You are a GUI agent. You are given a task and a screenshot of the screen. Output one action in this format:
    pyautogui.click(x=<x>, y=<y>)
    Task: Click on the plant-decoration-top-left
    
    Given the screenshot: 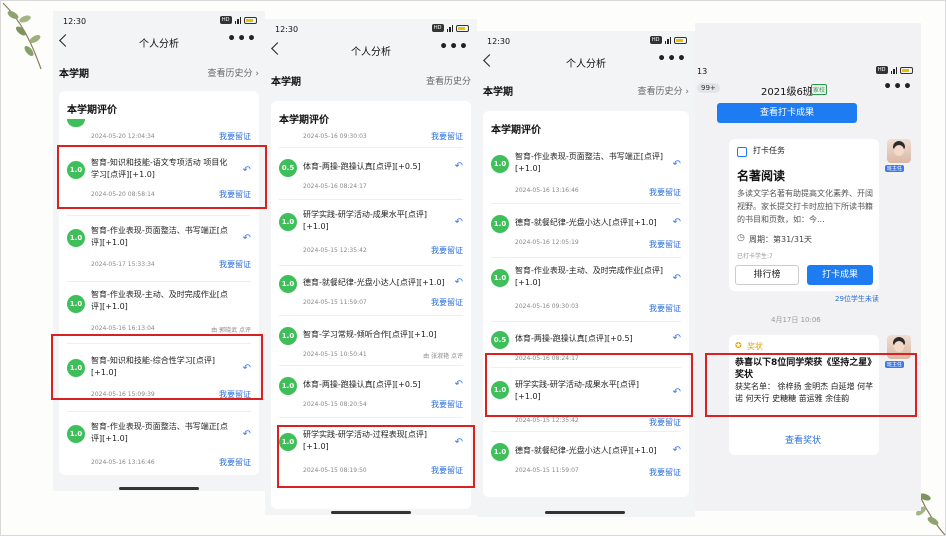 What is the action you would take?
    pyautogui.click(x=22, y=36)
    